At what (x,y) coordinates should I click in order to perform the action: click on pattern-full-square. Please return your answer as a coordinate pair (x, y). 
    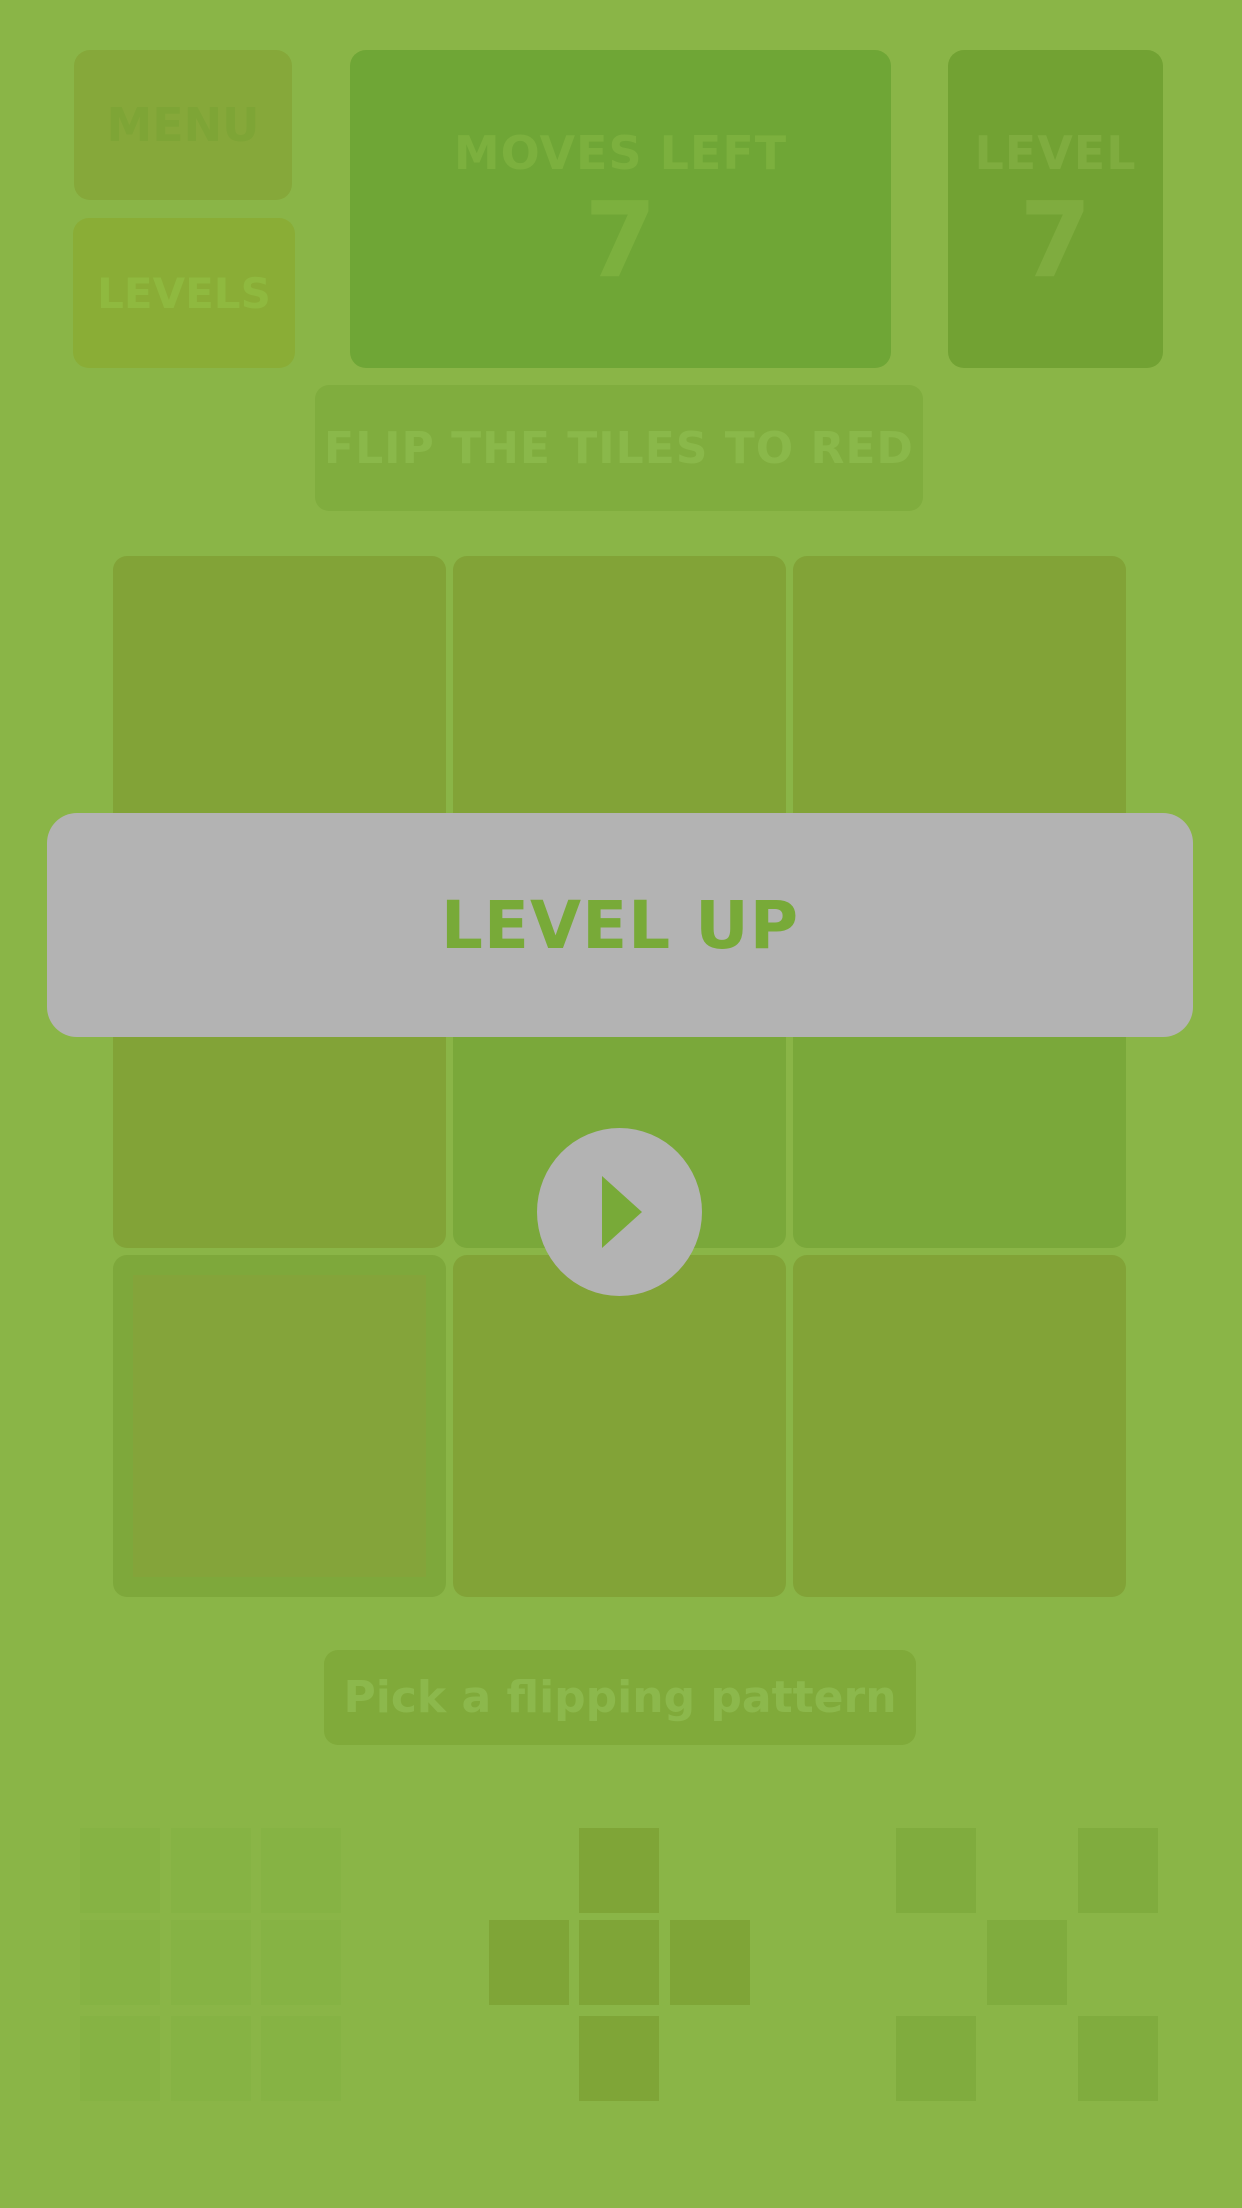
    Looking at the image, I should click on (212, 1964).